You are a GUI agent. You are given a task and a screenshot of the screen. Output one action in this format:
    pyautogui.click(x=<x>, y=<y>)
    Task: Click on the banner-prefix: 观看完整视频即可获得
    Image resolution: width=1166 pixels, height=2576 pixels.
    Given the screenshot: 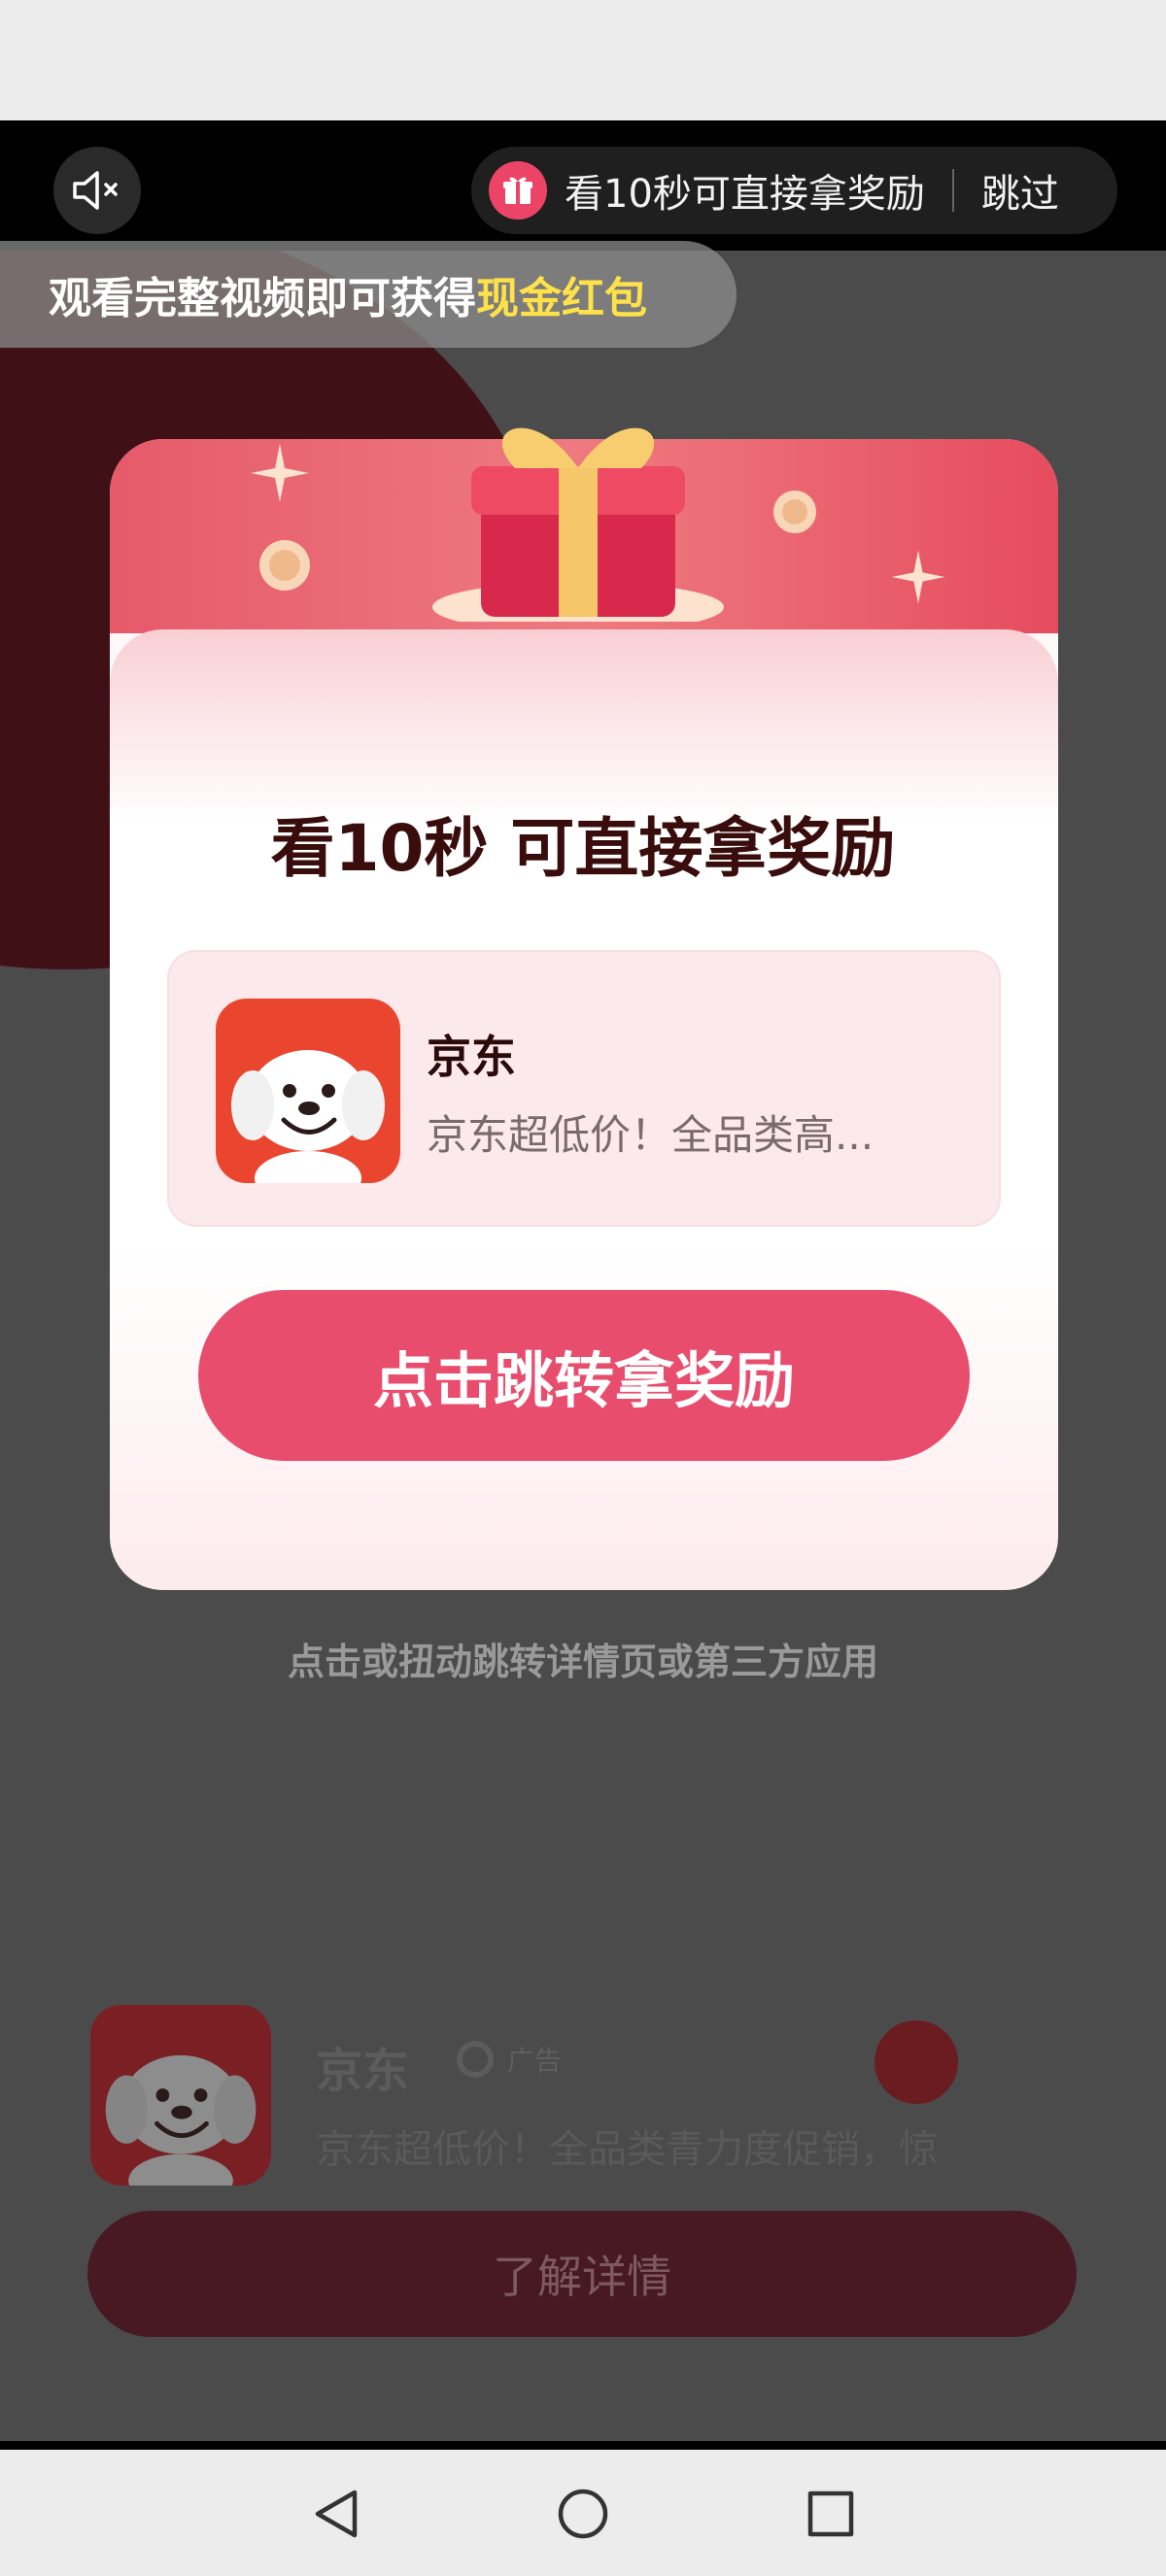 What is the action you would take?
    pyautogui.click(x=262, y=298)
    